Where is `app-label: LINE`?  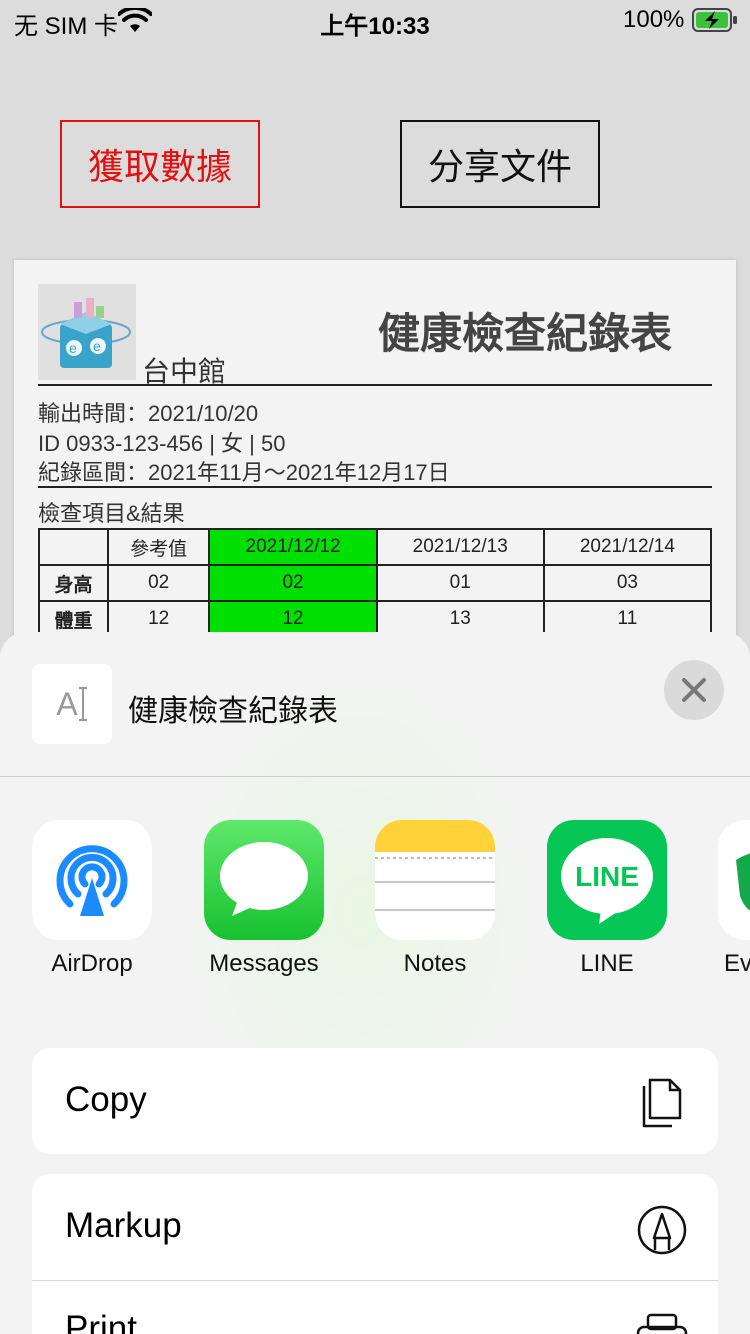 app-label: LINE is located at coordinates (607, 963).